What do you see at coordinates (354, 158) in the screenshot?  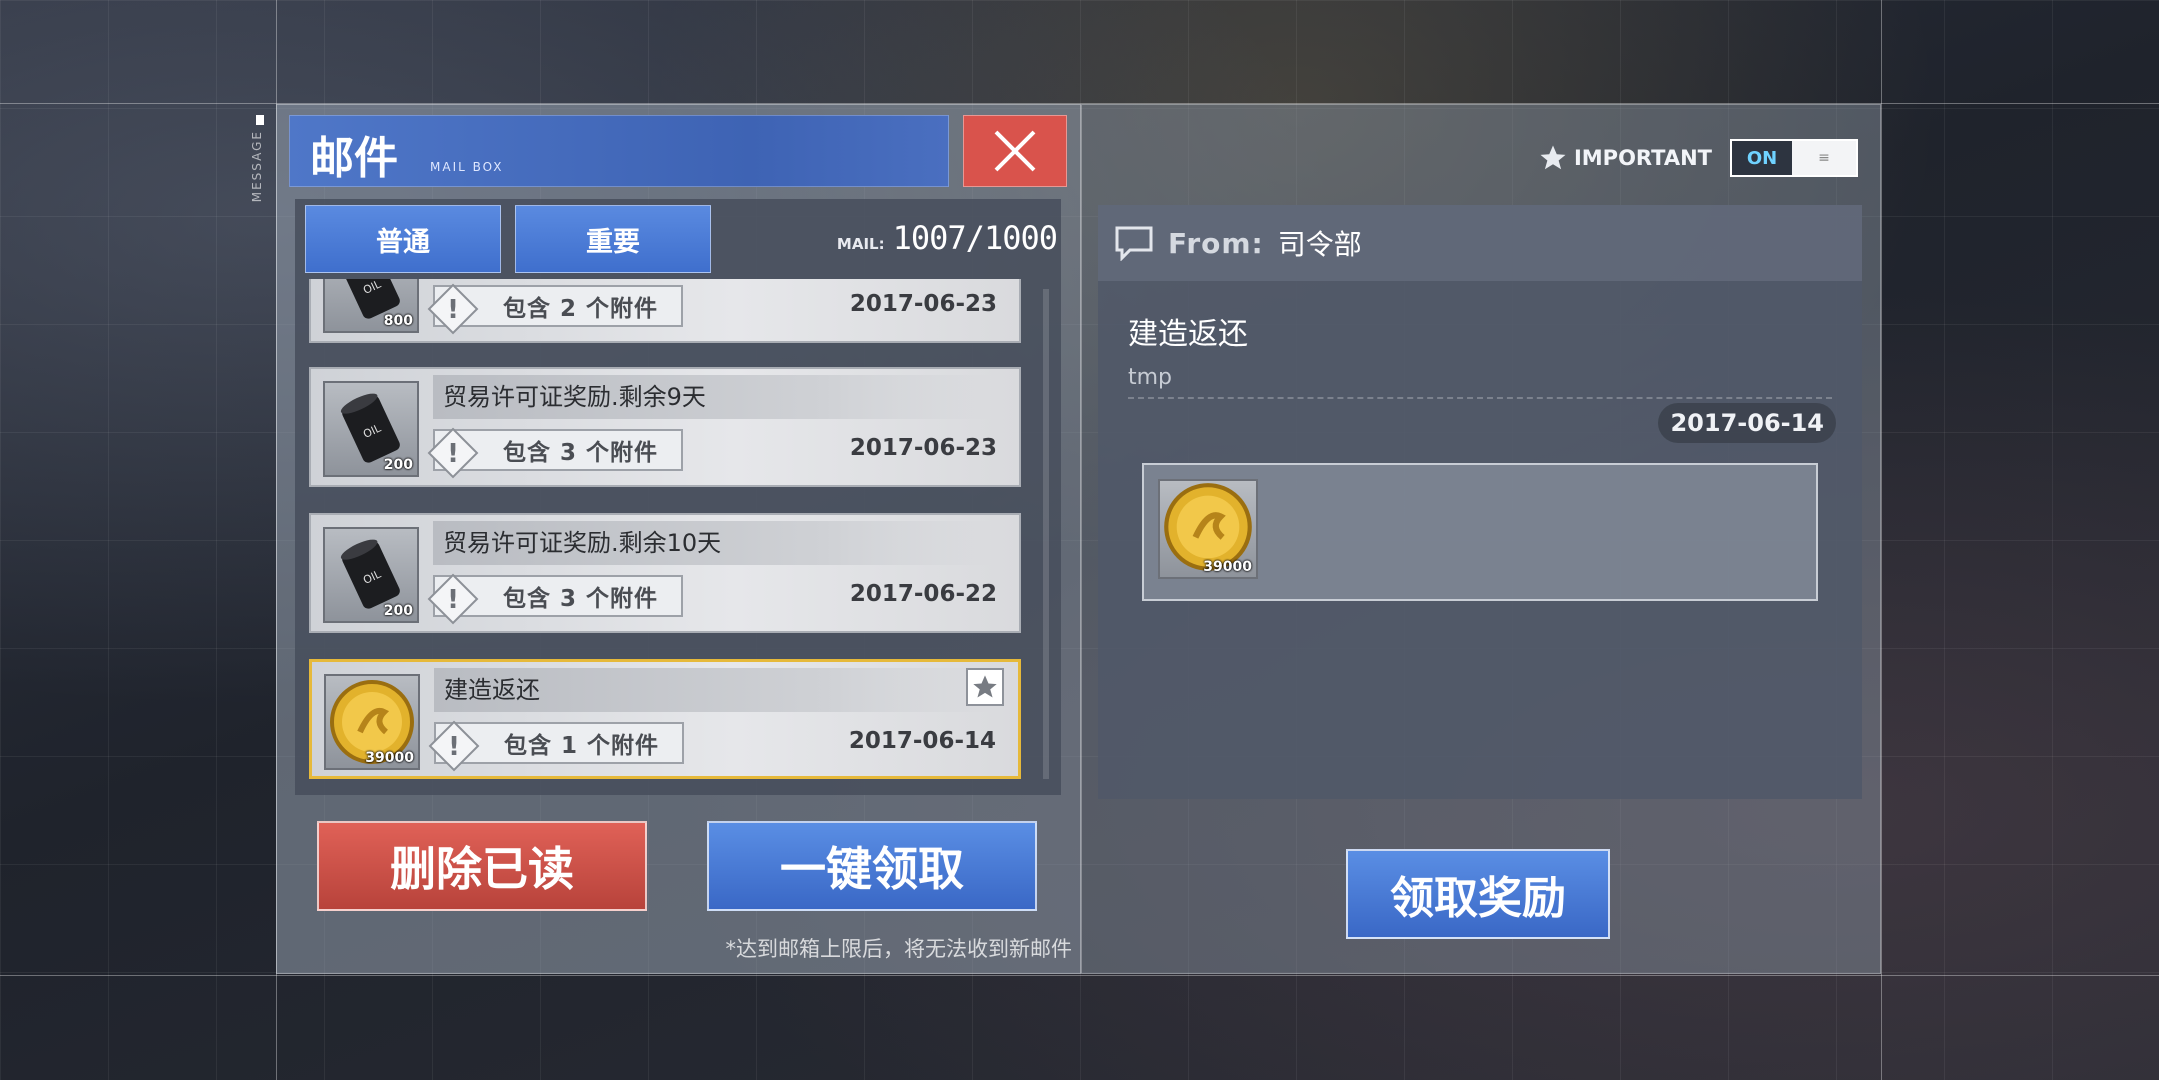 I see `page-title: 邮件` at bounding box center [354, 158].